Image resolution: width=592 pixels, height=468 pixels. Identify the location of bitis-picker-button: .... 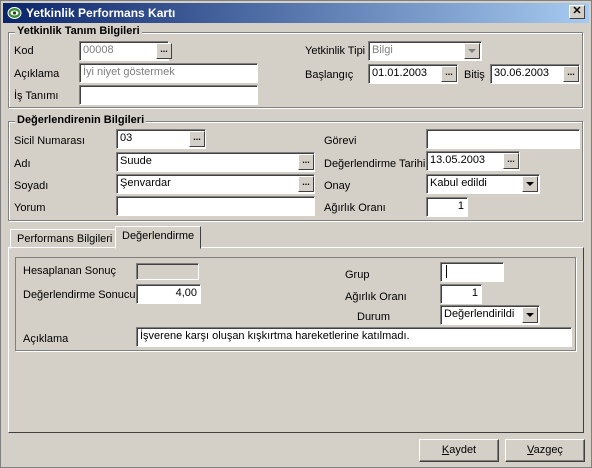
(571, 74).